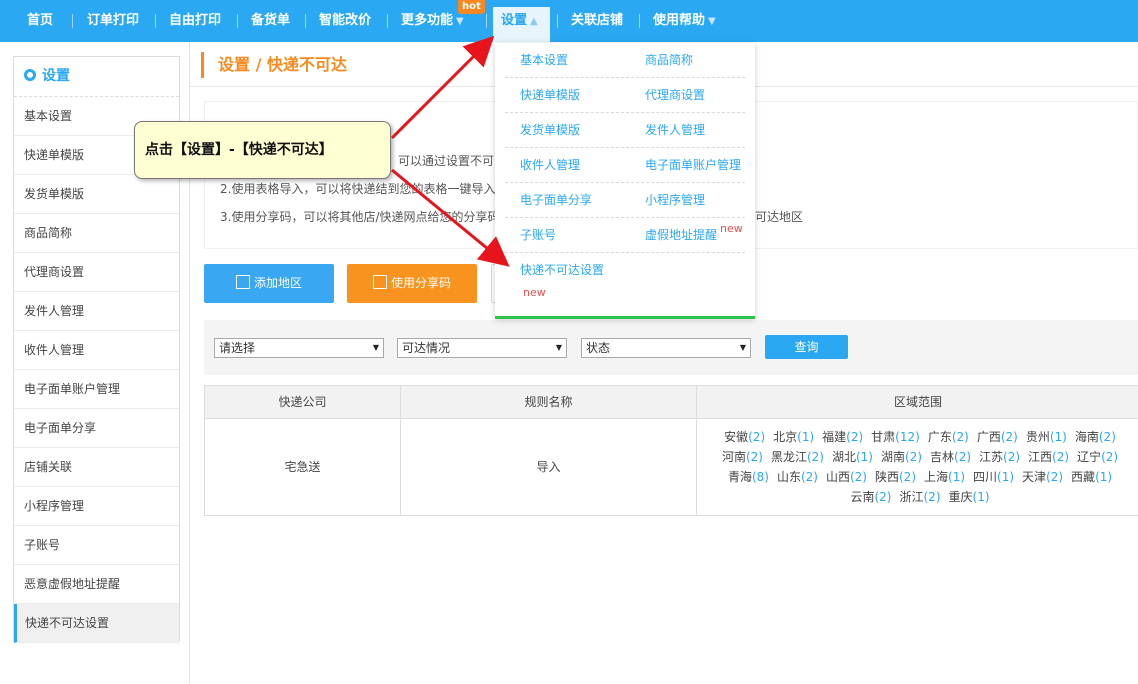 This screenshot has width=1138, height=684. I want to click on nav-free-print: 自由打印, so click(195, 21).